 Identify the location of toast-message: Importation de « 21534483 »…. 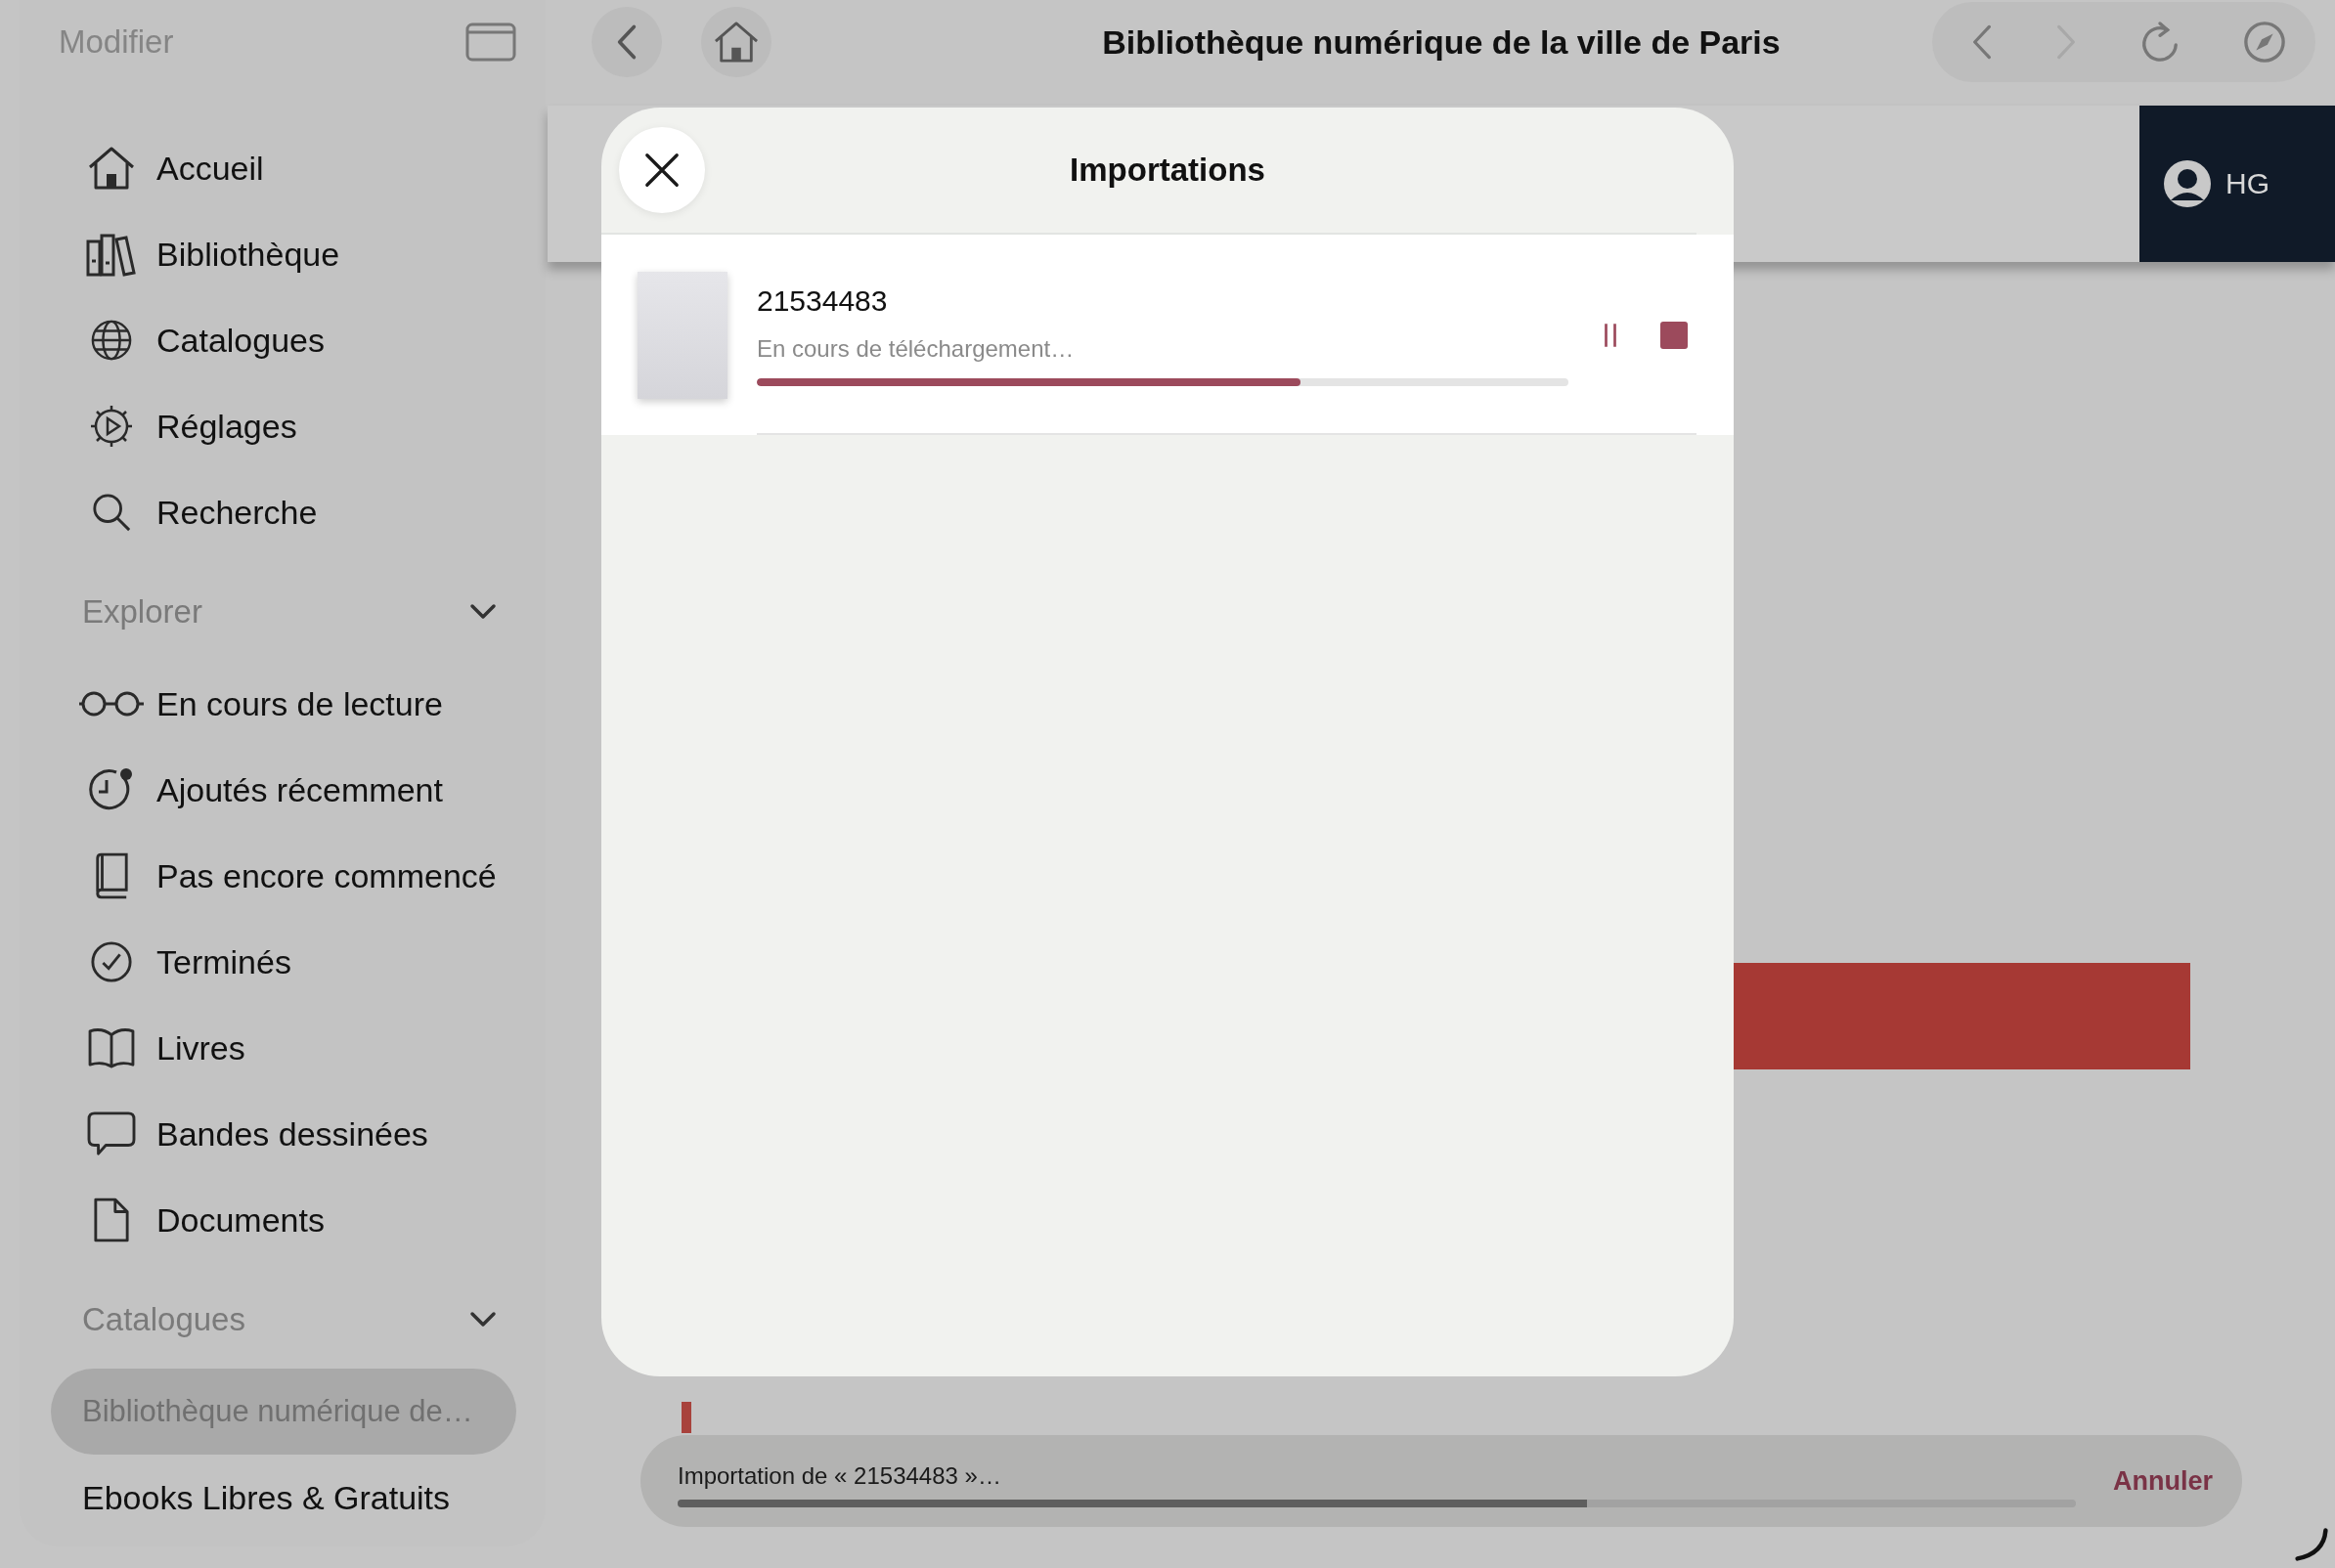
(840, 1476).